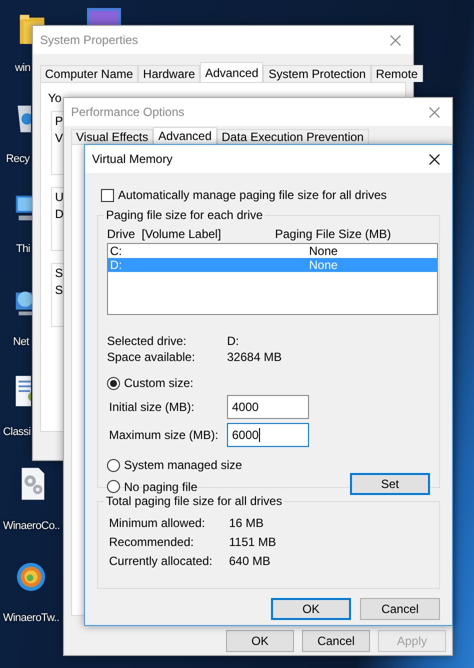 The image size is (474, 668). I want to click on column-header: Drive [Volume Label], so click(164, 235).